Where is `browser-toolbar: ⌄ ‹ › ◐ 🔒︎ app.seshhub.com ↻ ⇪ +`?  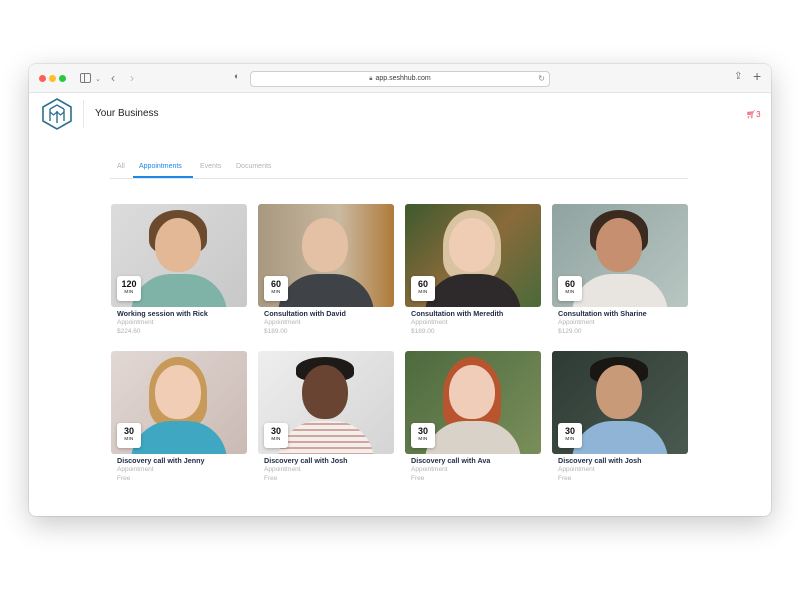 browser-toolbar: ⌄ ‹ › ◐ 🔒︎ app.seshhub.com ↻ ⇪ + is located at coordinates (400, 78).